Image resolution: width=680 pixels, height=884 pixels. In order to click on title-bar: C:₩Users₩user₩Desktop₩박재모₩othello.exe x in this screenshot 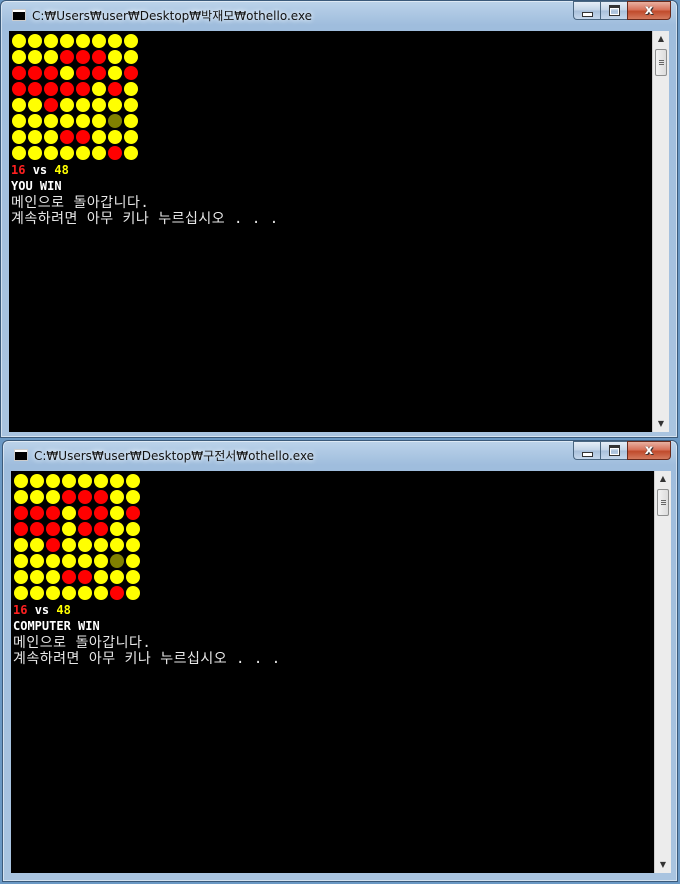, I will do `click(339, 16)`.